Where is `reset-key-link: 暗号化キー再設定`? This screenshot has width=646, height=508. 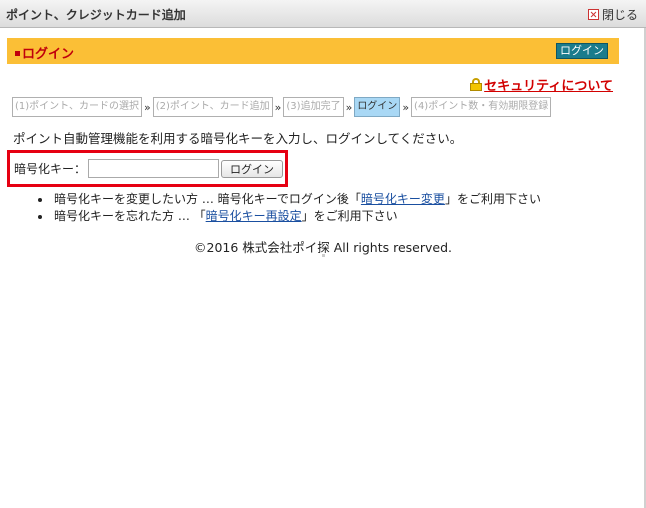
reset-key-link: 暗号化キー再設定 is located at coordinates (254, 216).